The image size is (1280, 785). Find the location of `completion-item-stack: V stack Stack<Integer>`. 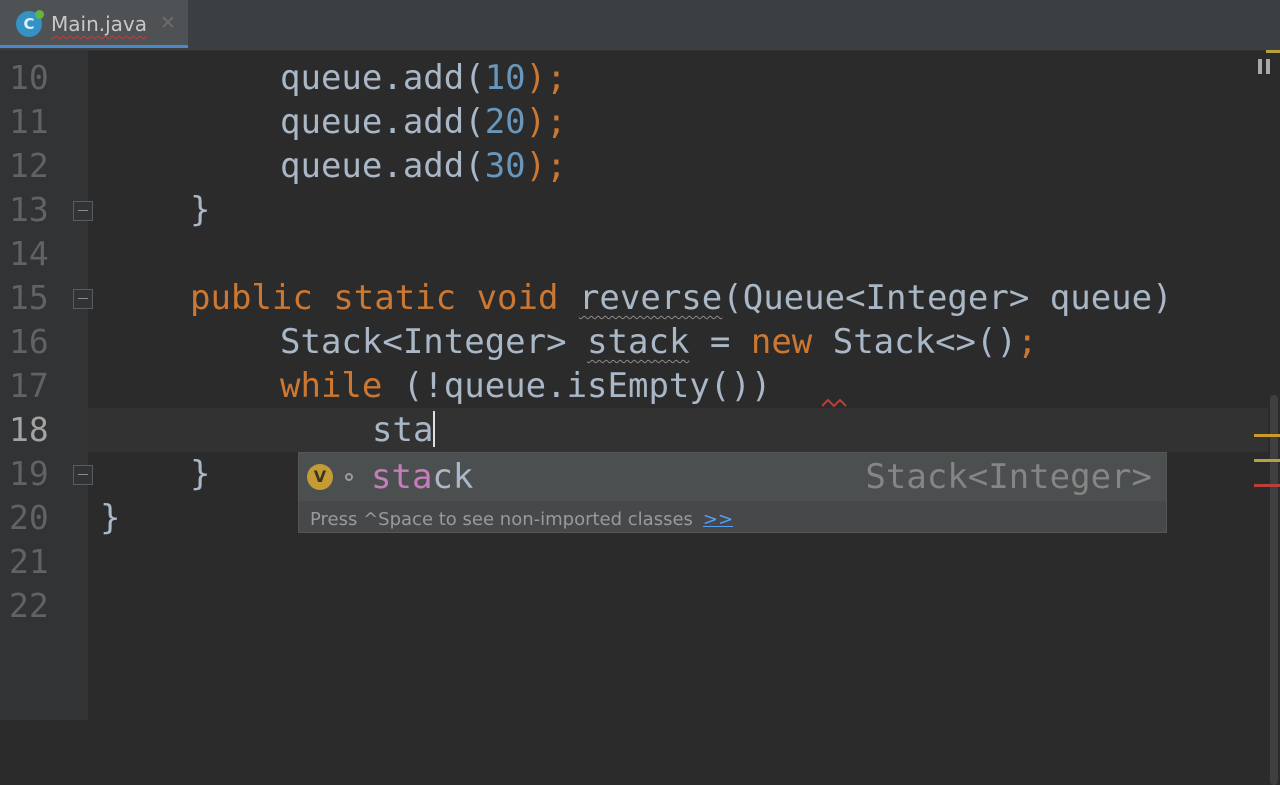

completion-item-stack: V stack Stack<Integer> is located at coordinates (732, 477).